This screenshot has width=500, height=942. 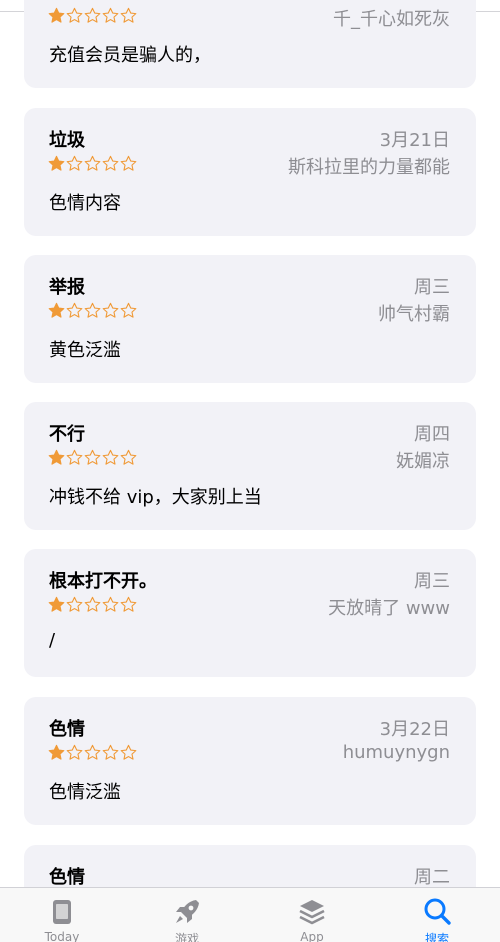 What do you see at coordinates (187, 911) in the screenshot?
I see `rocket-icon` at bounding box center [187, 911].